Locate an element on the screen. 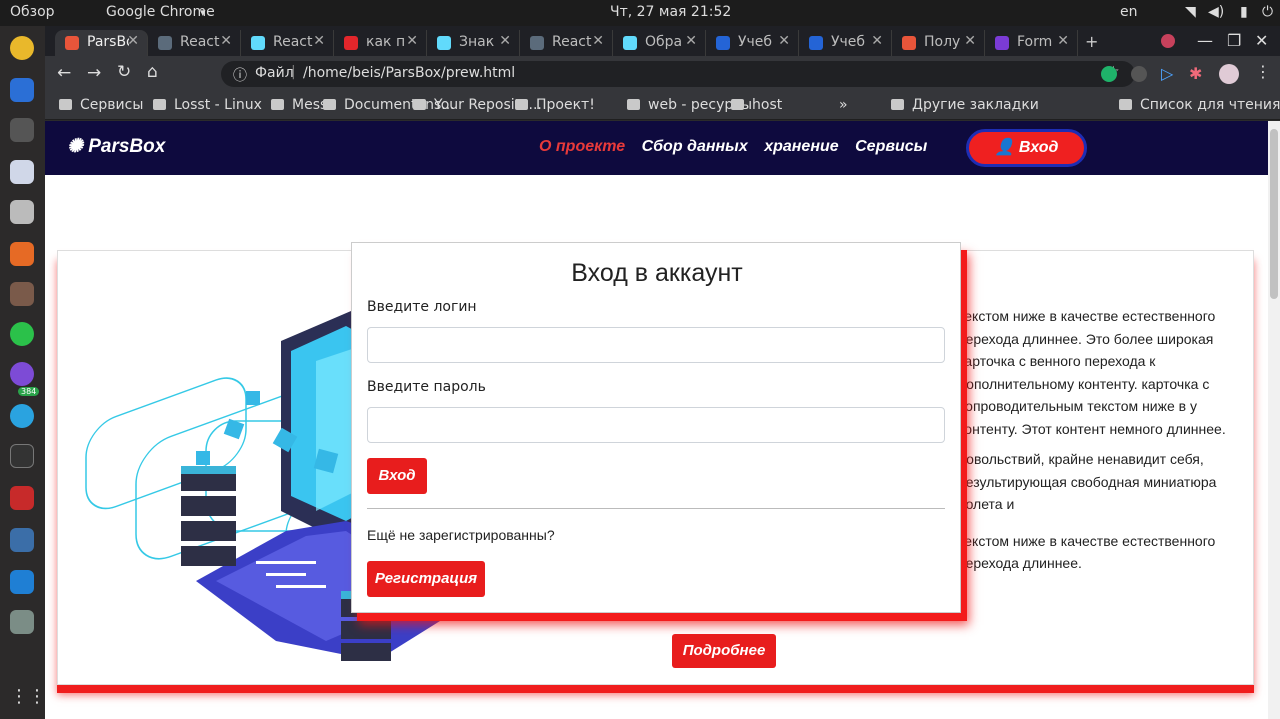 Image resolution: width=1280 pixels, height=719 pixels. whatsapp-icon is located at coordinates (22, 334).